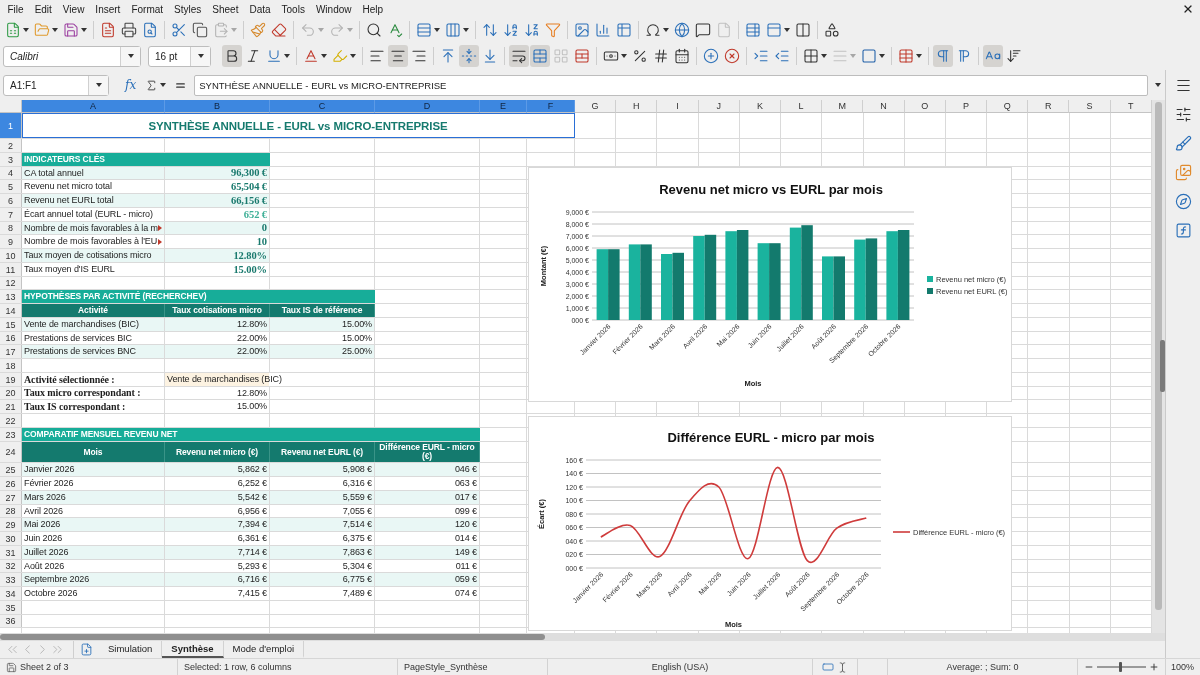 The width and height of the screenshot is (1200, 675). I want to click on column-letter-header: R, so click(1049, 106).